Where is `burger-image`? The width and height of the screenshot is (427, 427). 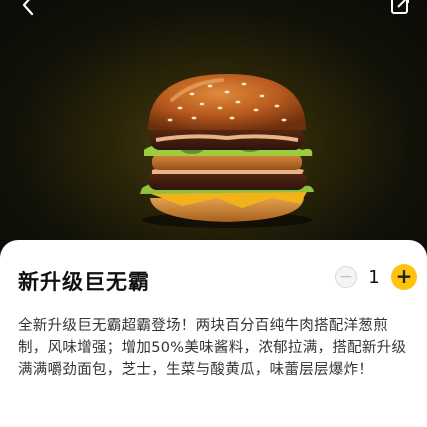
burger-image is located at coordinates (227, 151).